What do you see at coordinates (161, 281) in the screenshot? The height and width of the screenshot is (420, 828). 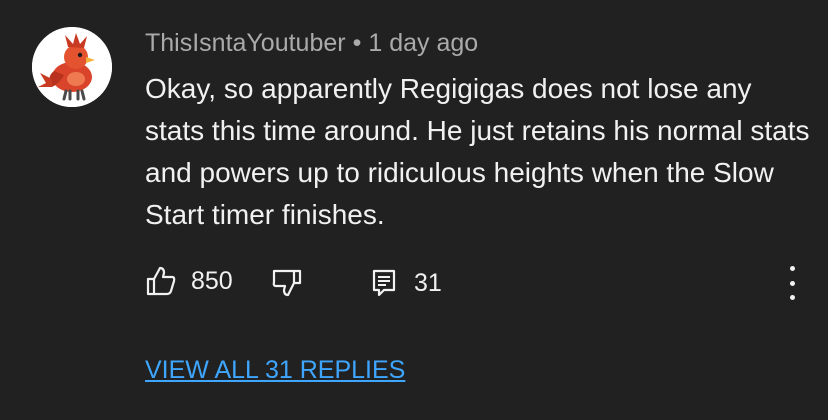 I see `thumbs-up-icon` at bounding box center [161, 281].